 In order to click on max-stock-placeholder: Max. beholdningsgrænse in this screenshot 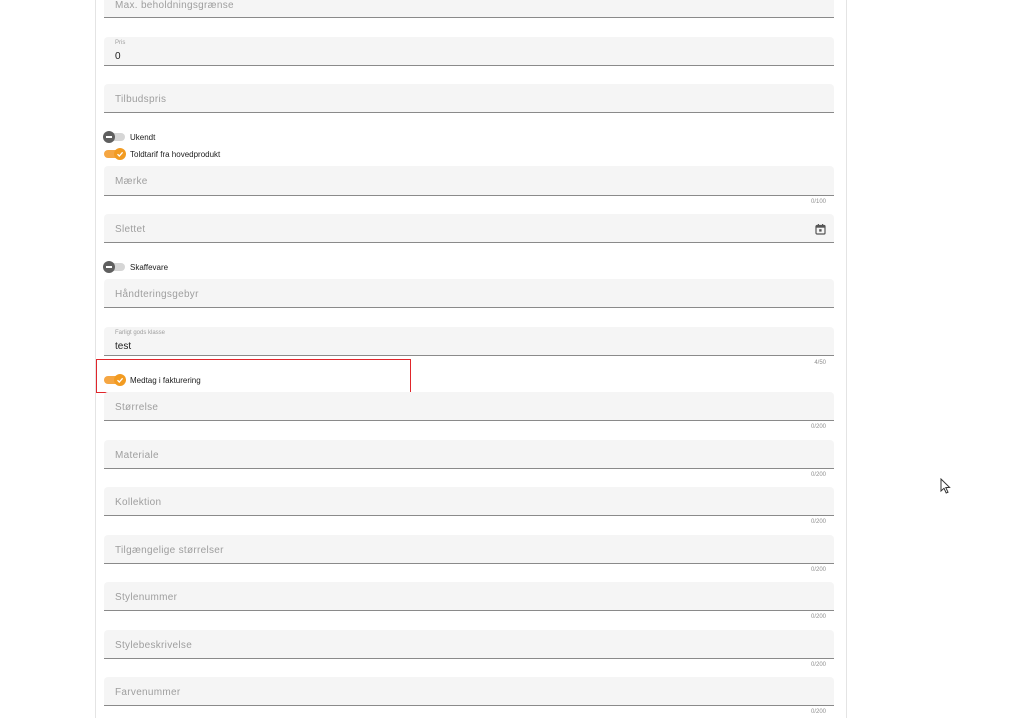, I will do `click(174, 5)`.